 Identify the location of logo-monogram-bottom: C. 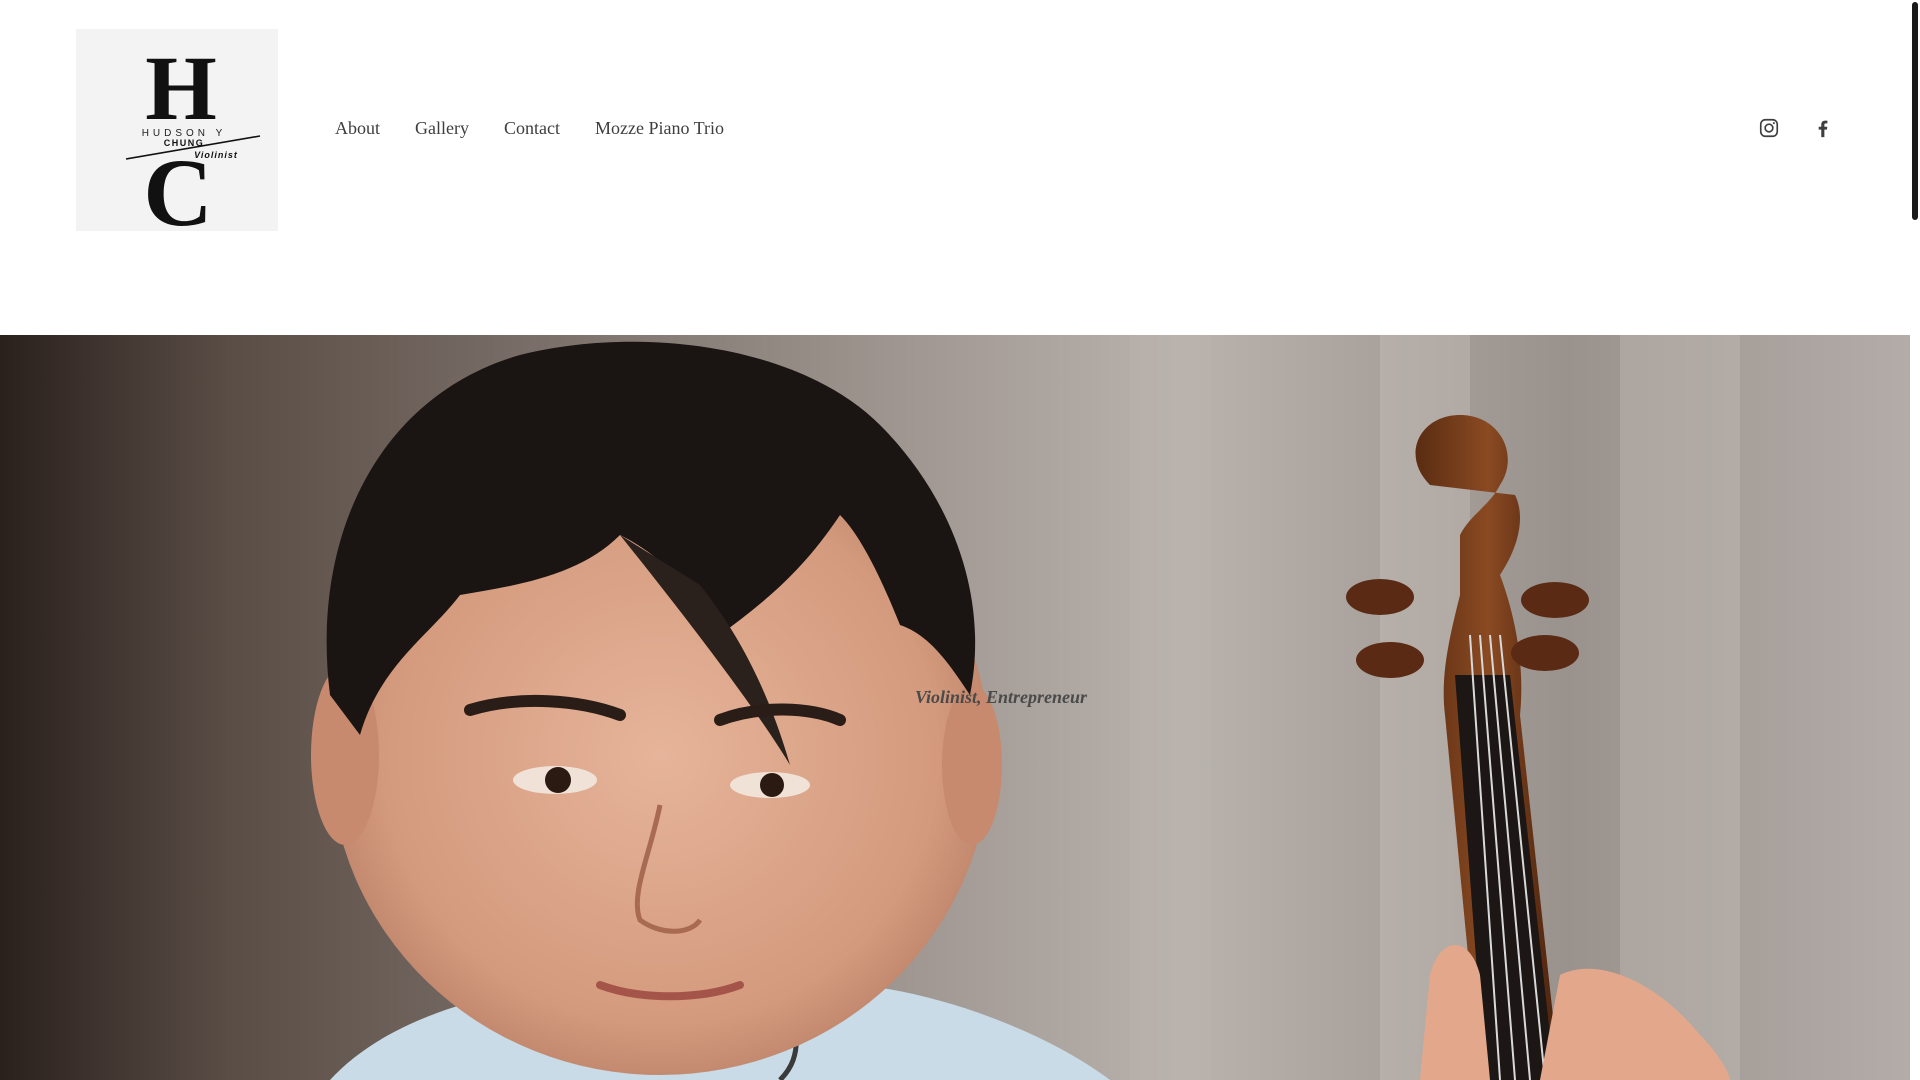
(177, 185).